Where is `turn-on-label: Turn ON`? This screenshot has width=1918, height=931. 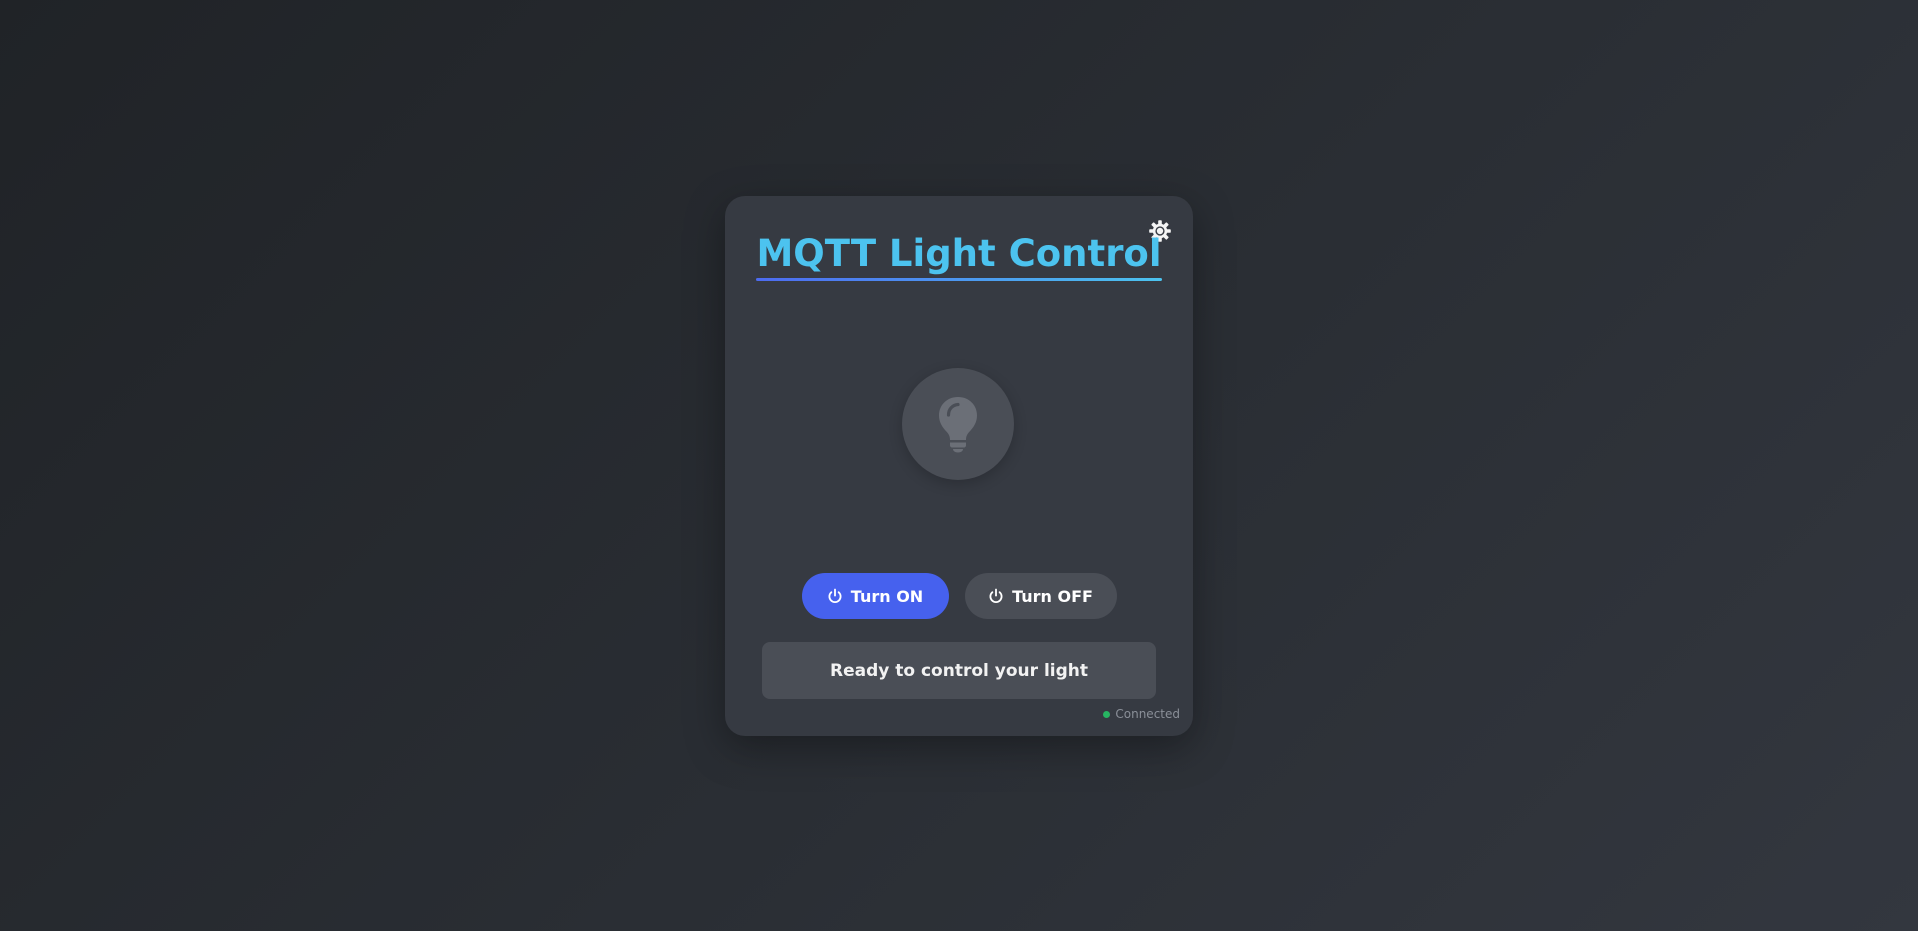 turn-on-label: Turn ON is located at coordinates (887, 596).